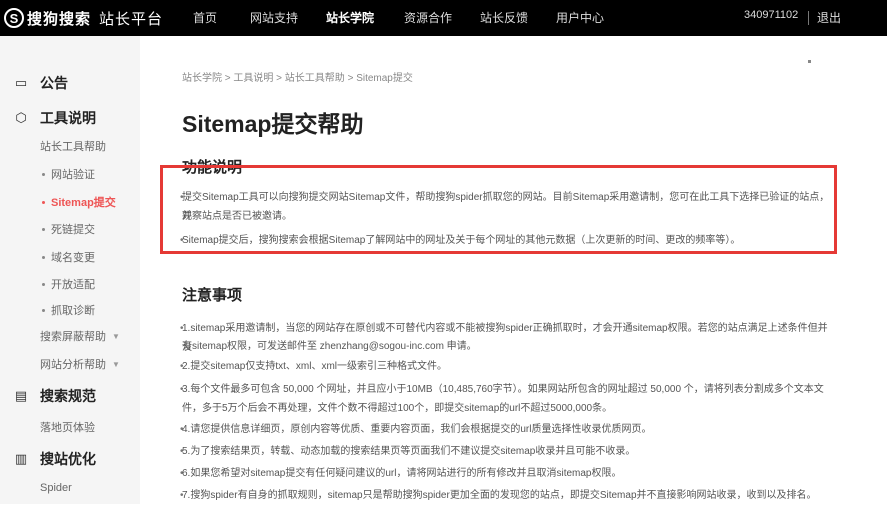  What do you see at coordinates (67, 427) in the screenshot?
I see `sidebar-item-landing: 落地页体验` at bounding box center [67, 427].